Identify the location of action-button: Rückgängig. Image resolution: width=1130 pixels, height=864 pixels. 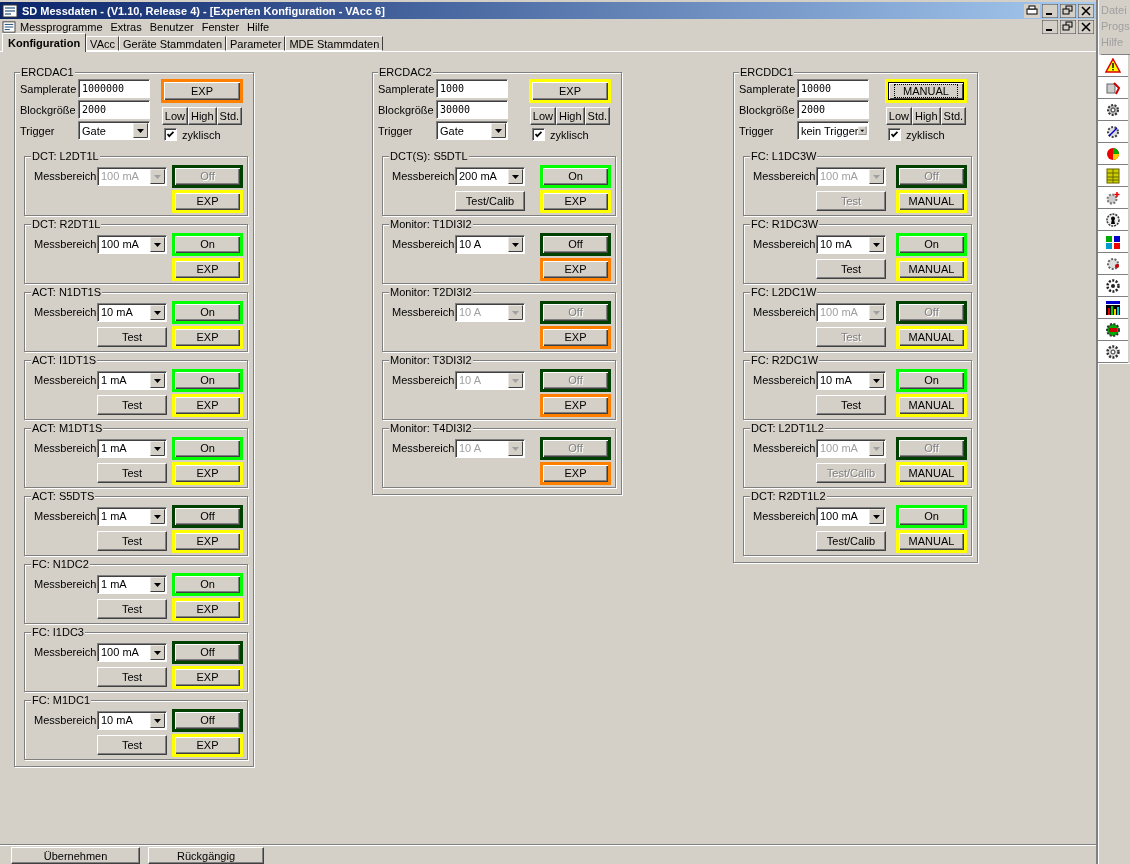
(206, 855).